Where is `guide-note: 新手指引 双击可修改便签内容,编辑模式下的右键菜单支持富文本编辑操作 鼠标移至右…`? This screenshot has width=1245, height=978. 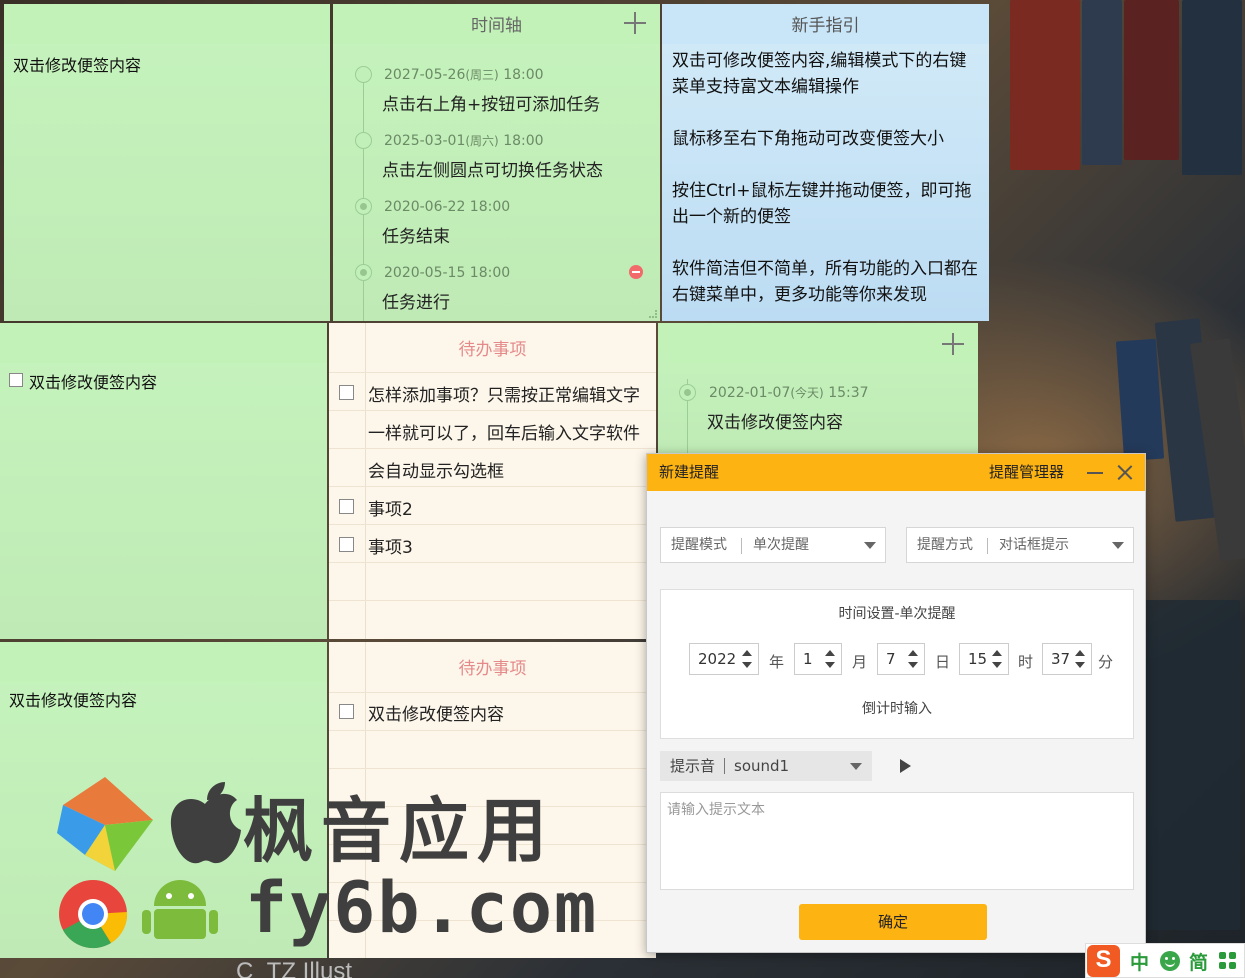
guide-note: 新手指引 双击可修改便签内容,编辑模式下的右键菜单支持富文本编辑操作 鼠标移至右… is located at coordinates (825, 162).